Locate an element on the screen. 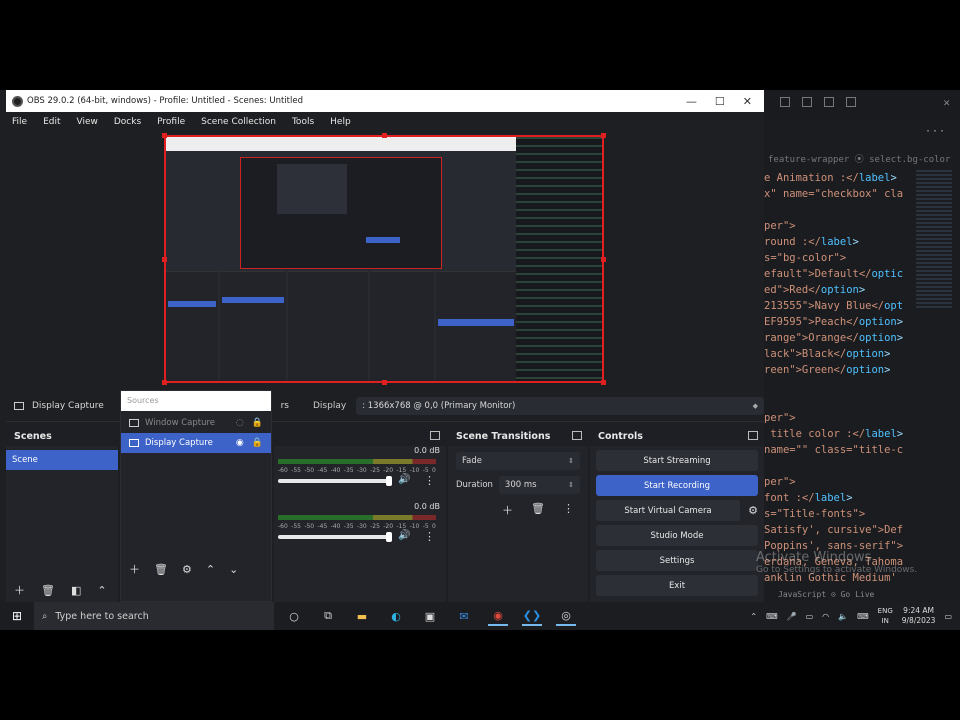  meter-tick-label: -40 is located at coordinates (335, 526).